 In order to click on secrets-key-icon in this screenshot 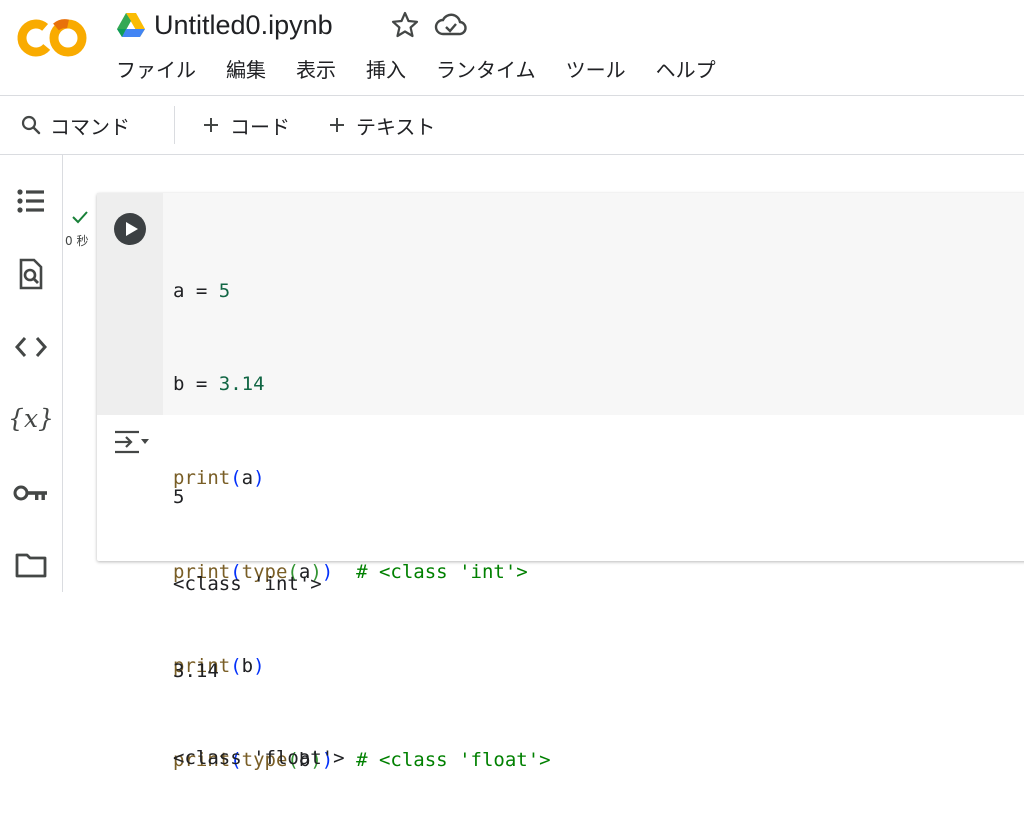, I will do `click(31, 493)`.